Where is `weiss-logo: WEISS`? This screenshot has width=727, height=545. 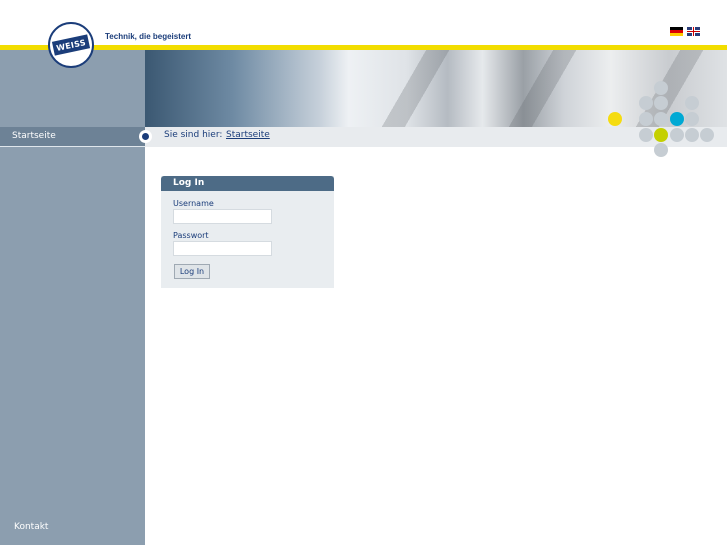 weiss-logo: WEISS is located at coordinates (71, 45).